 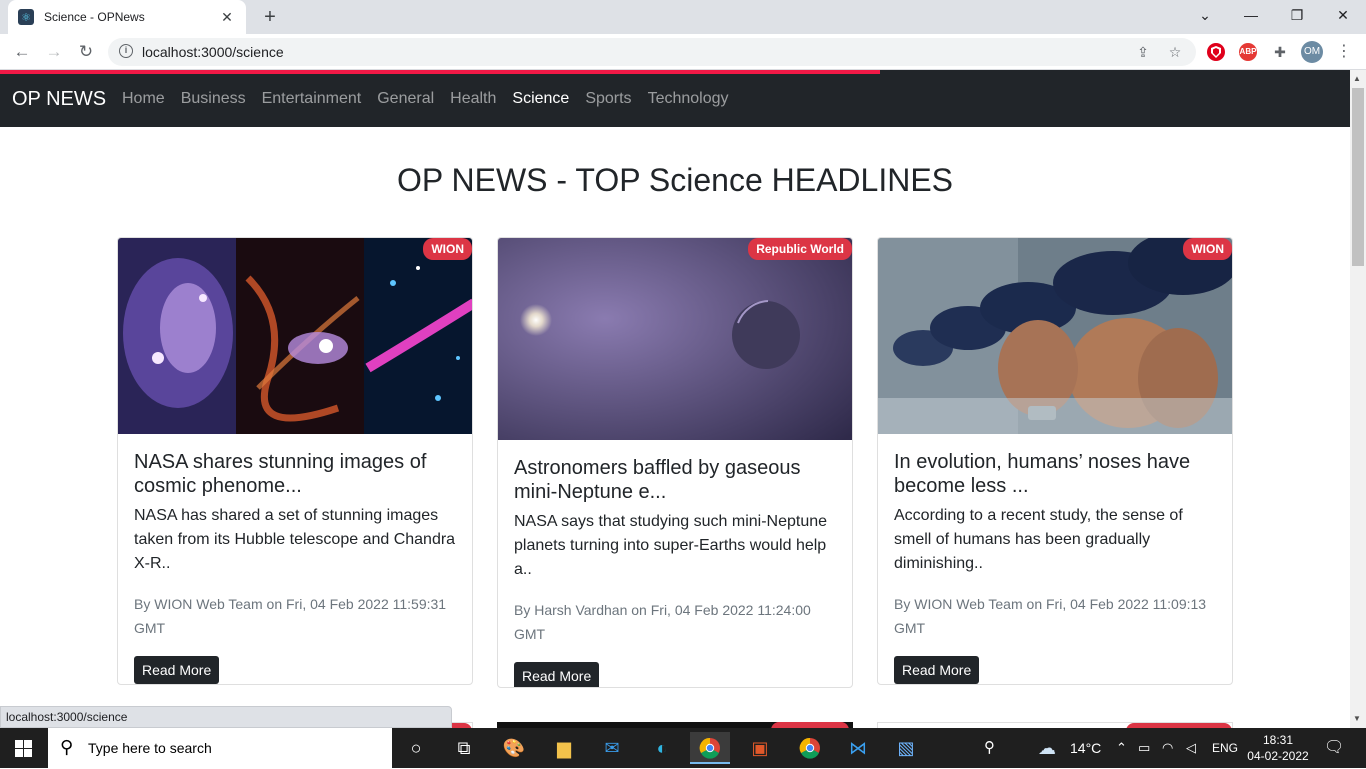 I want to click on brand-logo: OP NEWS, so click(x=59, y=99).